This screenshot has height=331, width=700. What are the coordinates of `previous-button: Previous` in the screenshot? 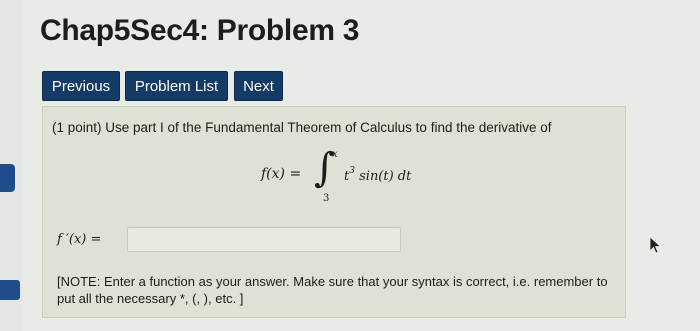 It's located at (81, 86).